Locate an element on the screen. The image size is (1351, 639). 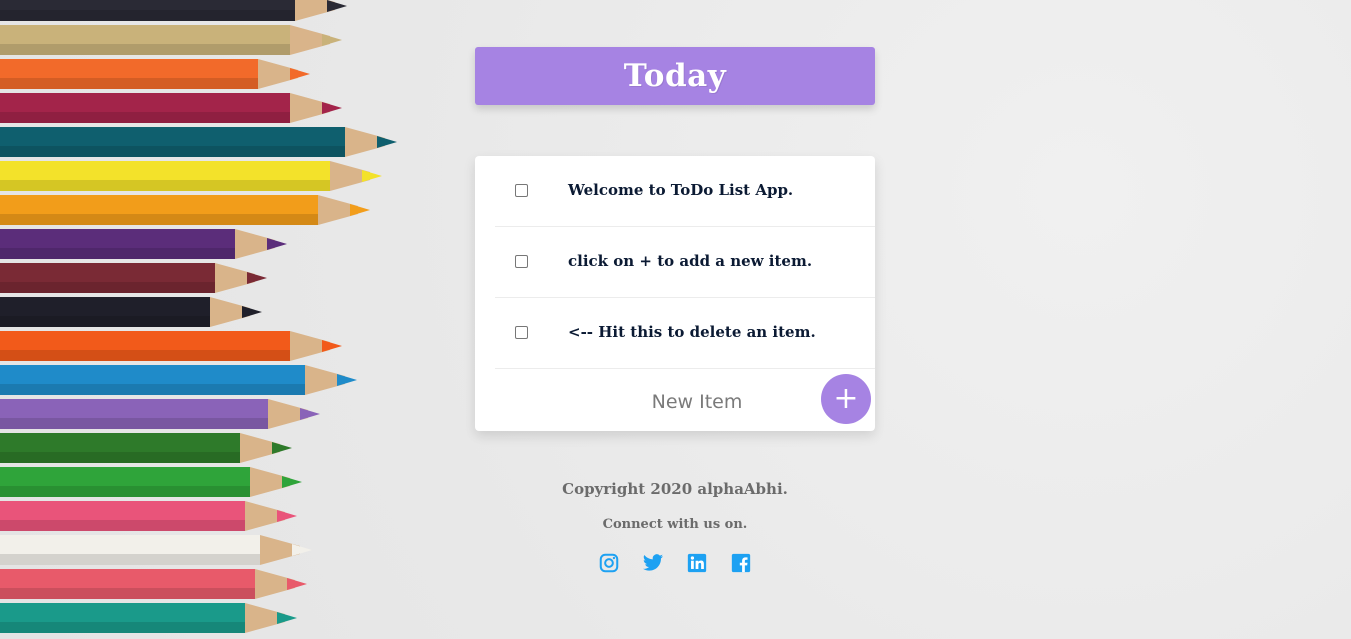
todo-item: <-- Hit this to delete an item. is located at coordinates (685, 333).